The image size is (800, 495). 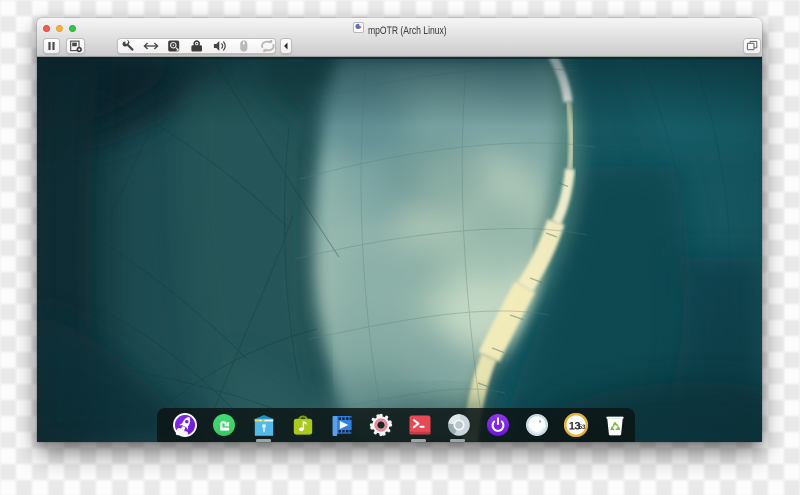 What do you see at coordinates (581, 427) in the screenshot?
I see `svg-text: 53` at bounding box center [581, 427].